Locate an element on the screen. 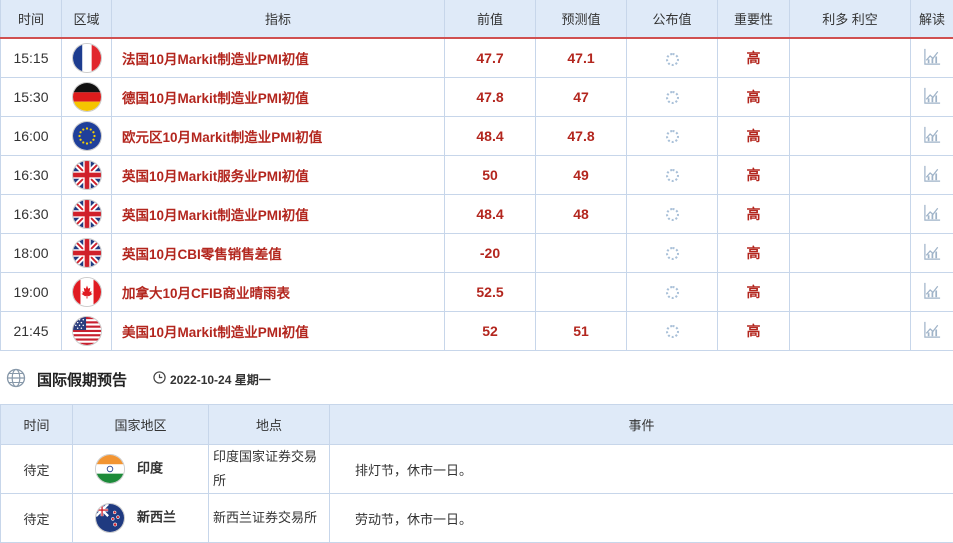 Image resolution: width=953 pixels, height=543 pixels. forecast-value: 47.8 is located at coordinates (581, 136).